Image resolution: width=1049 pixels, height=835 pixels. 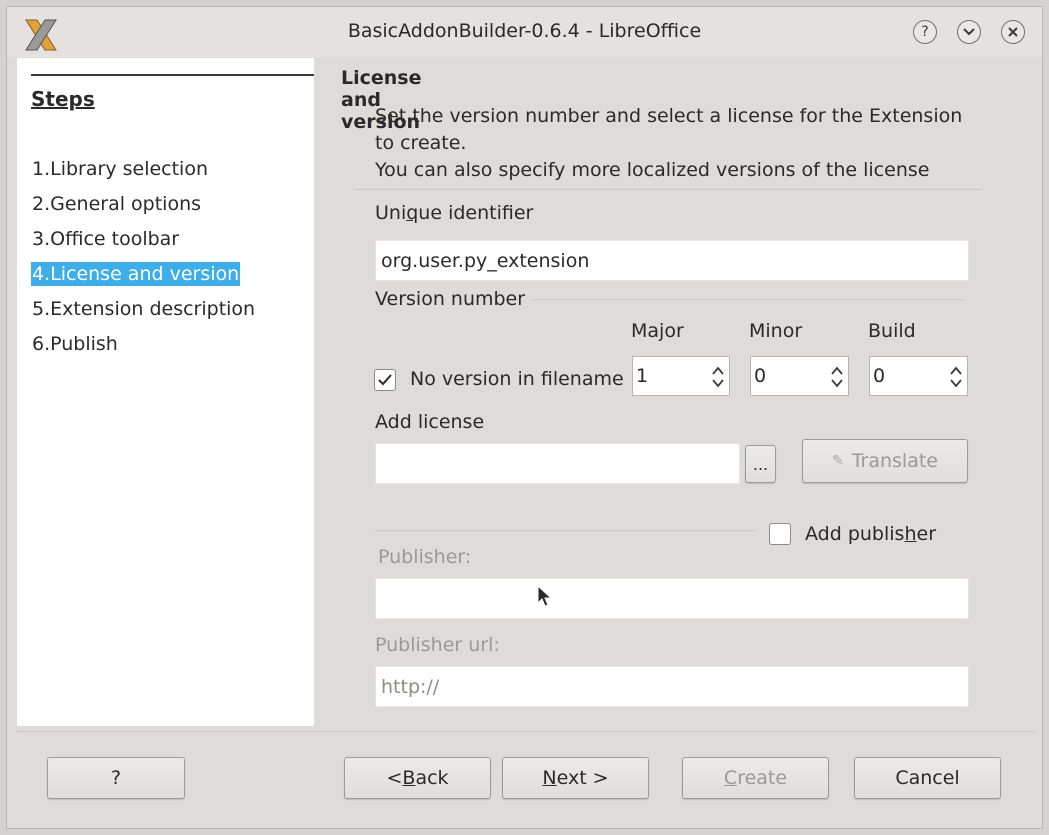 What do you see at coordinates (672, 686) in the screenshot?
I see `publisher-url-input: http://` at bounding box center [672, 686].